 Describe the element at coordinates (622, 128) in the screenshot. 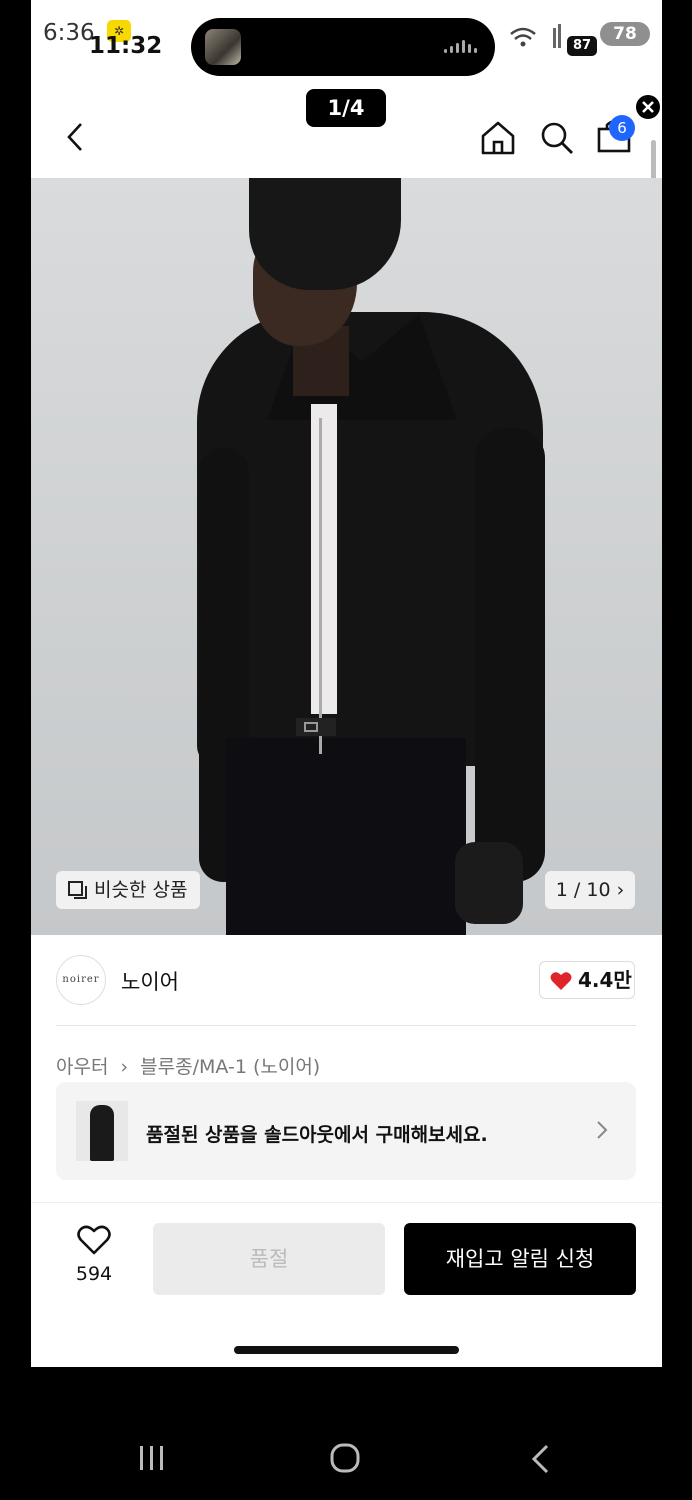

I see `cart-count-badge: 6` at that location.